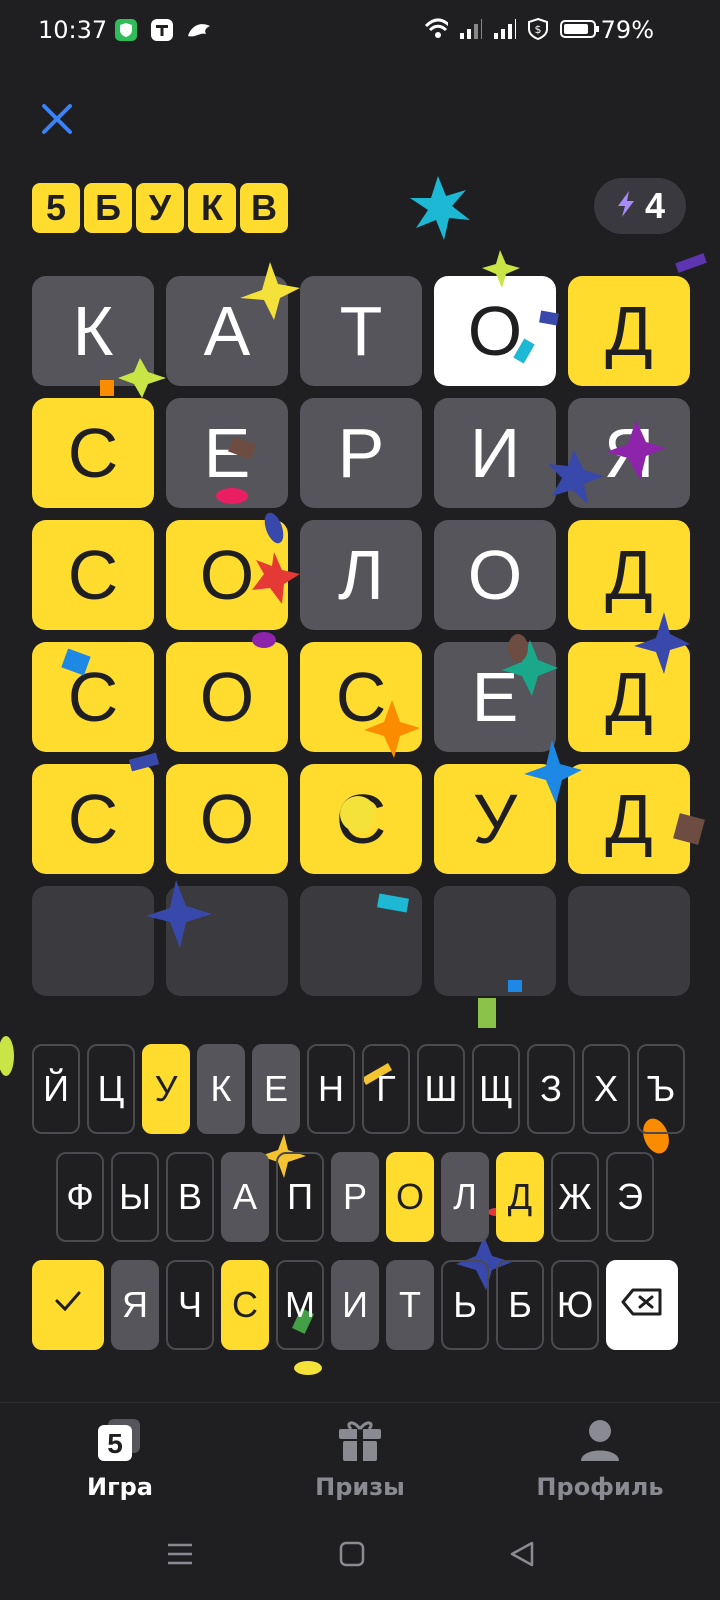 The height and width of the screenshot is (1600, 720). What do you see at coordinates (108, 208) in the screenshot?
I see `logo-tile: Б` at bounding box center [108, 208].